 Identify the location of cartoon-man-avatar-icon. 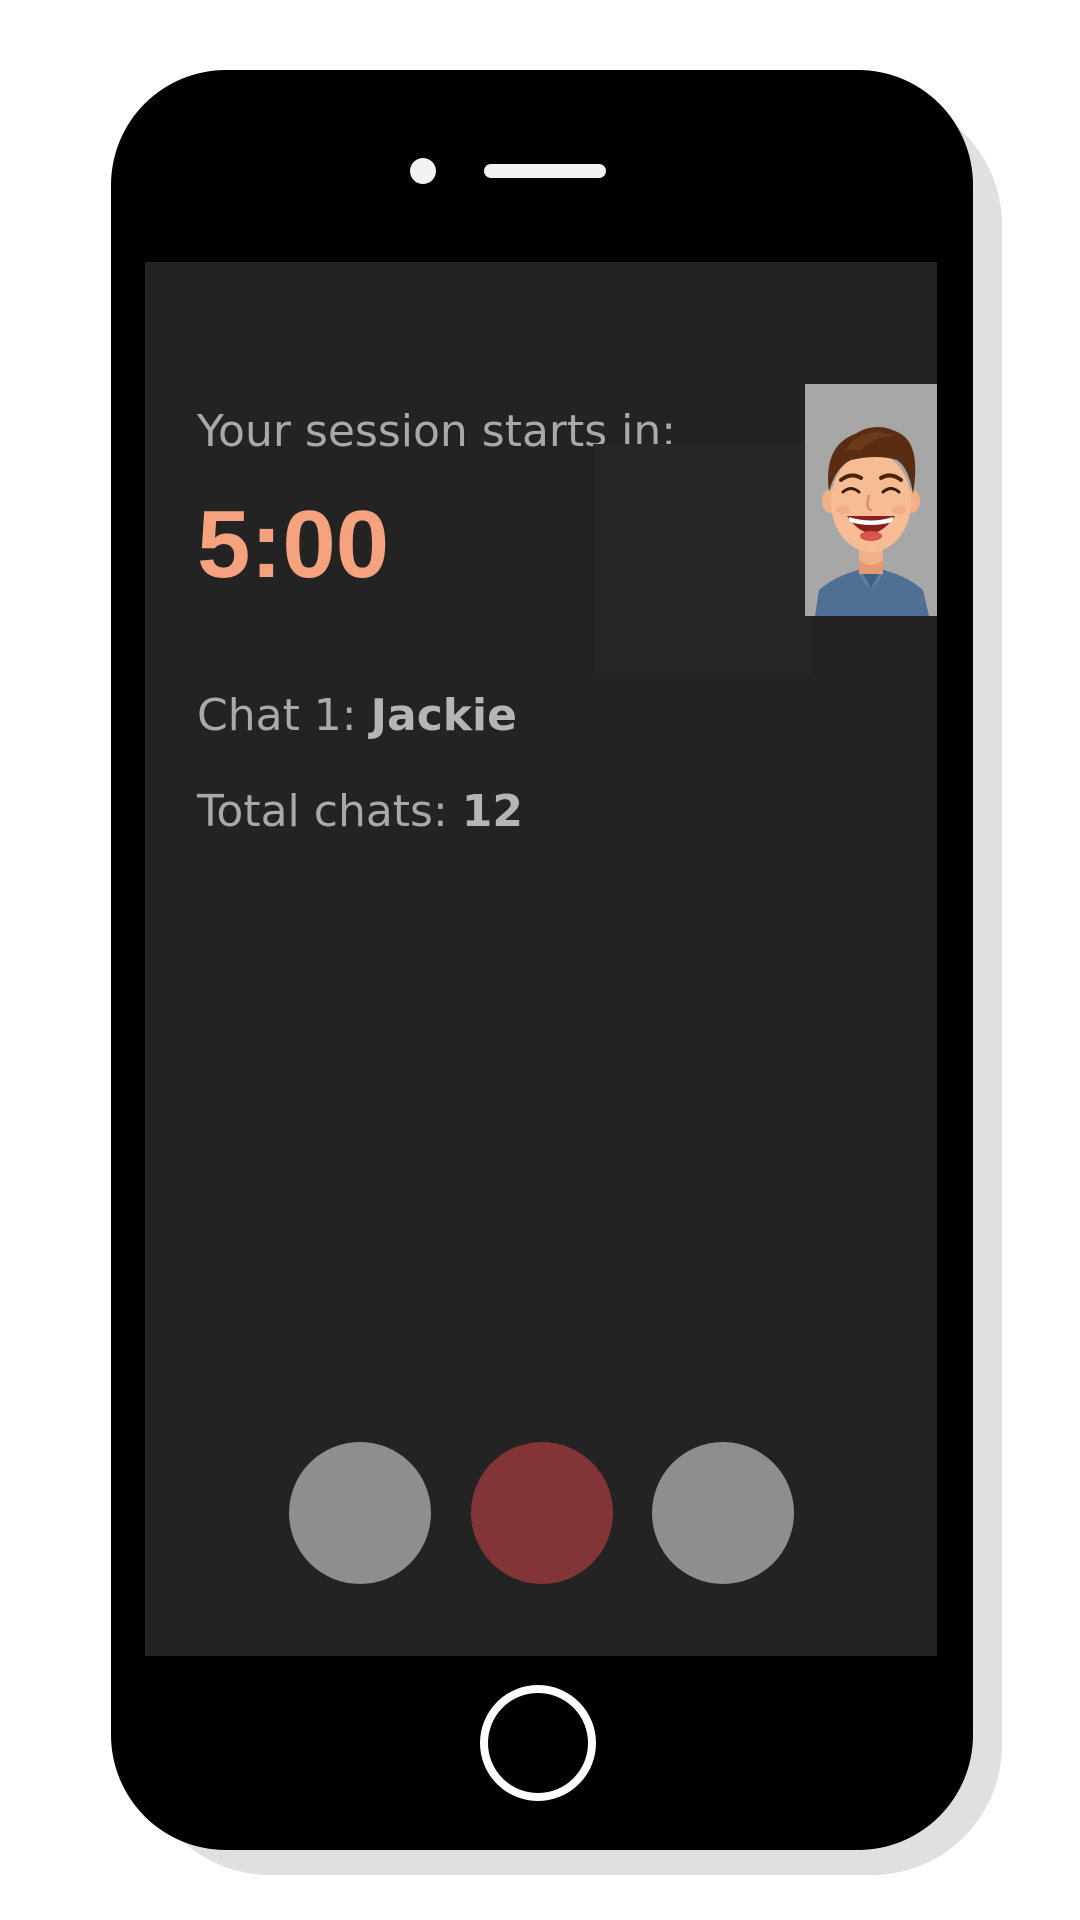
(871, 500).